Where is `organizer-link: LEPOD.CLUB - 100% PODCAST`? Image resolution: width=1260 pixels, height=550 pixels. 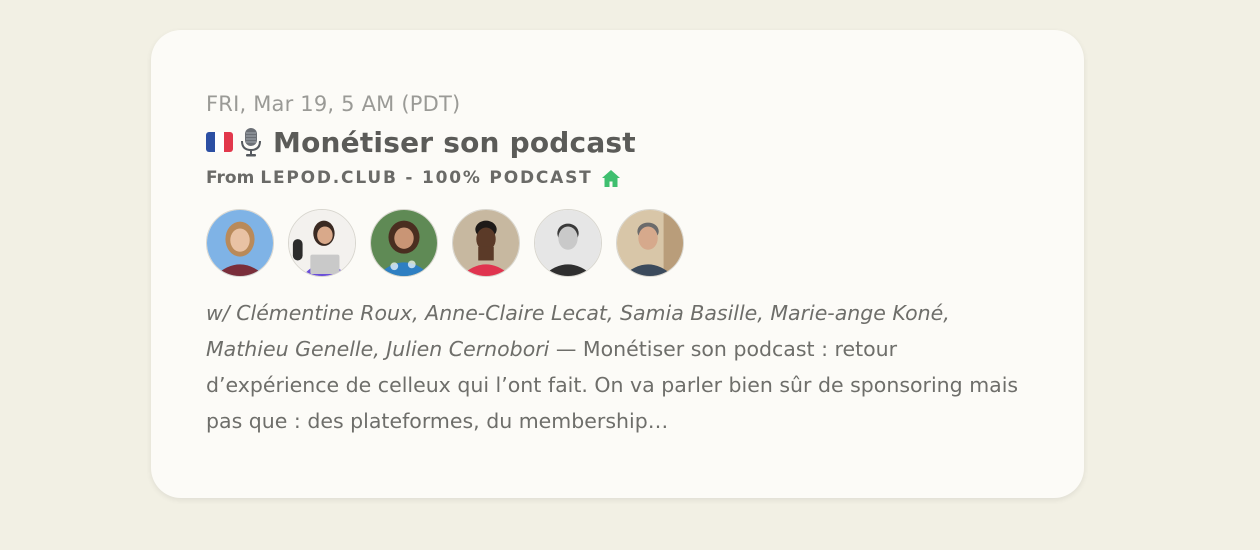 organizer-link: LEPOD.CLUB - 100% PODCAST is located at coordinates (426, 178).